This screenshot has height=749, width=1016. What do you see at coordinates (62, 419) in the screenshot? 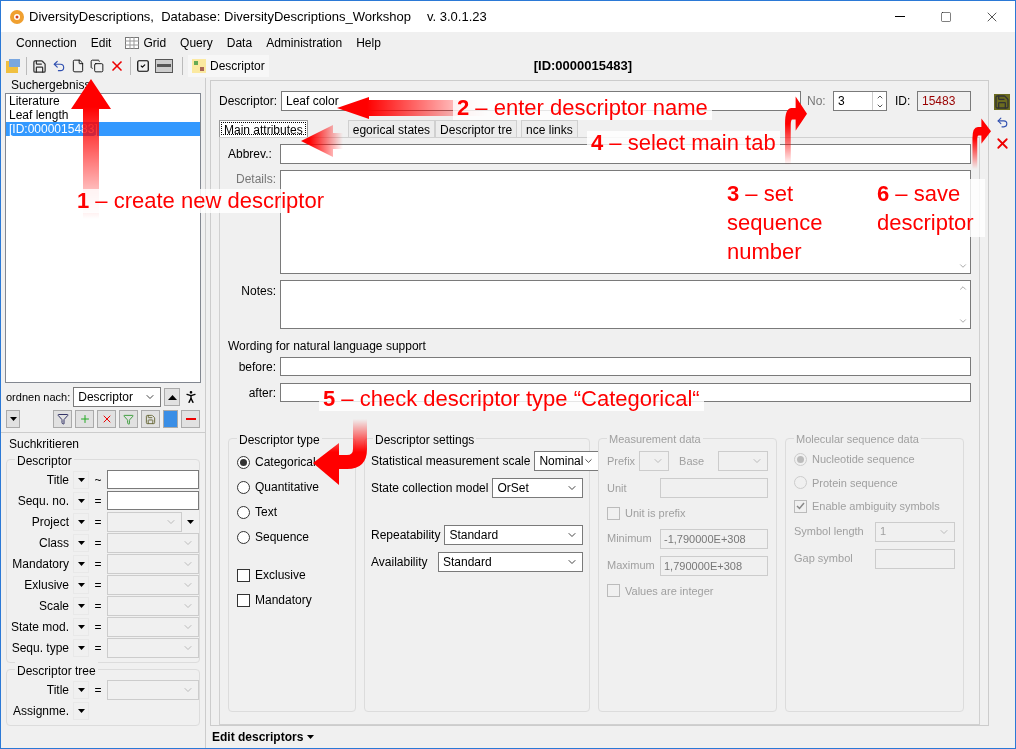
I see `filter-button` at bounding box center [62, 419].